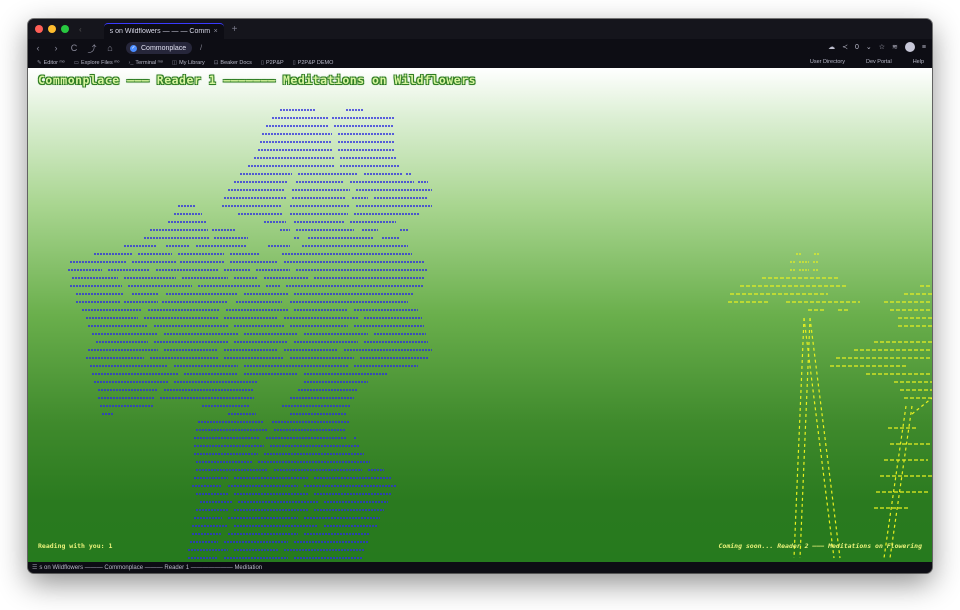  What do you see at coordinates (92, 48) in the screenshot?
I see `upload-icon: ⤴` at bounding box center [92, 48].